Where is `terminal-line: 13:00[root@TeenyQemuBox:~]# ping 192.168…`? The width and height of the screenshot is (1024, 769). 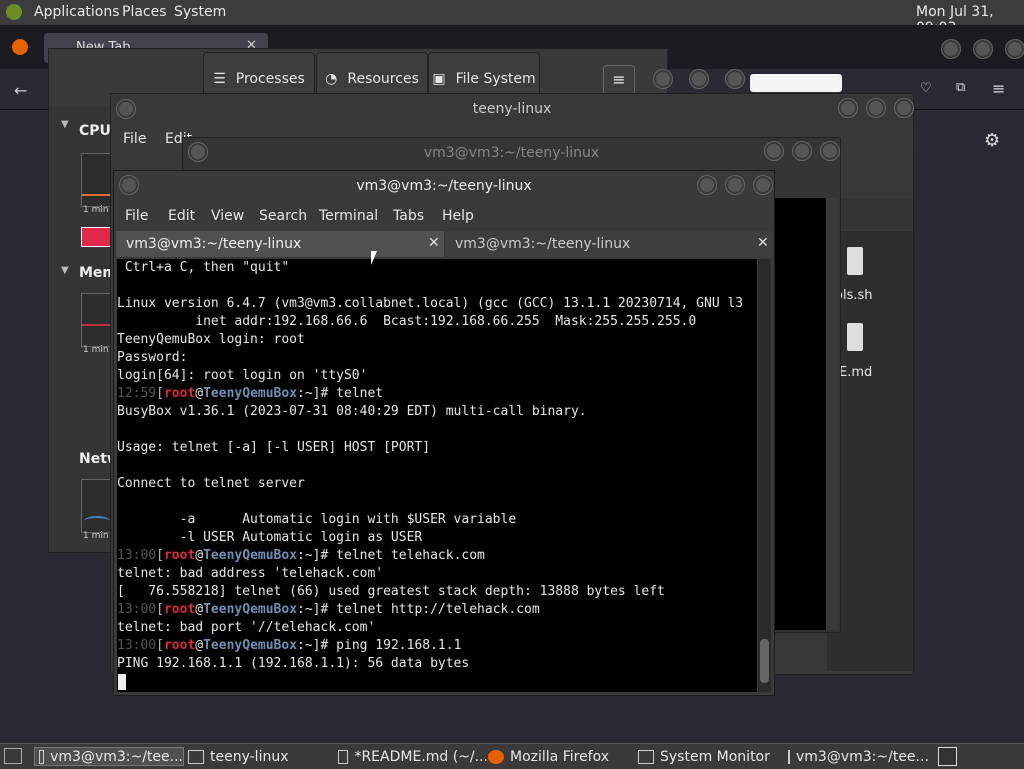 terminal-line: 13:00[root@TeenyQemuBox:~]# ping 192.168… is located at coordinates (289, 645).